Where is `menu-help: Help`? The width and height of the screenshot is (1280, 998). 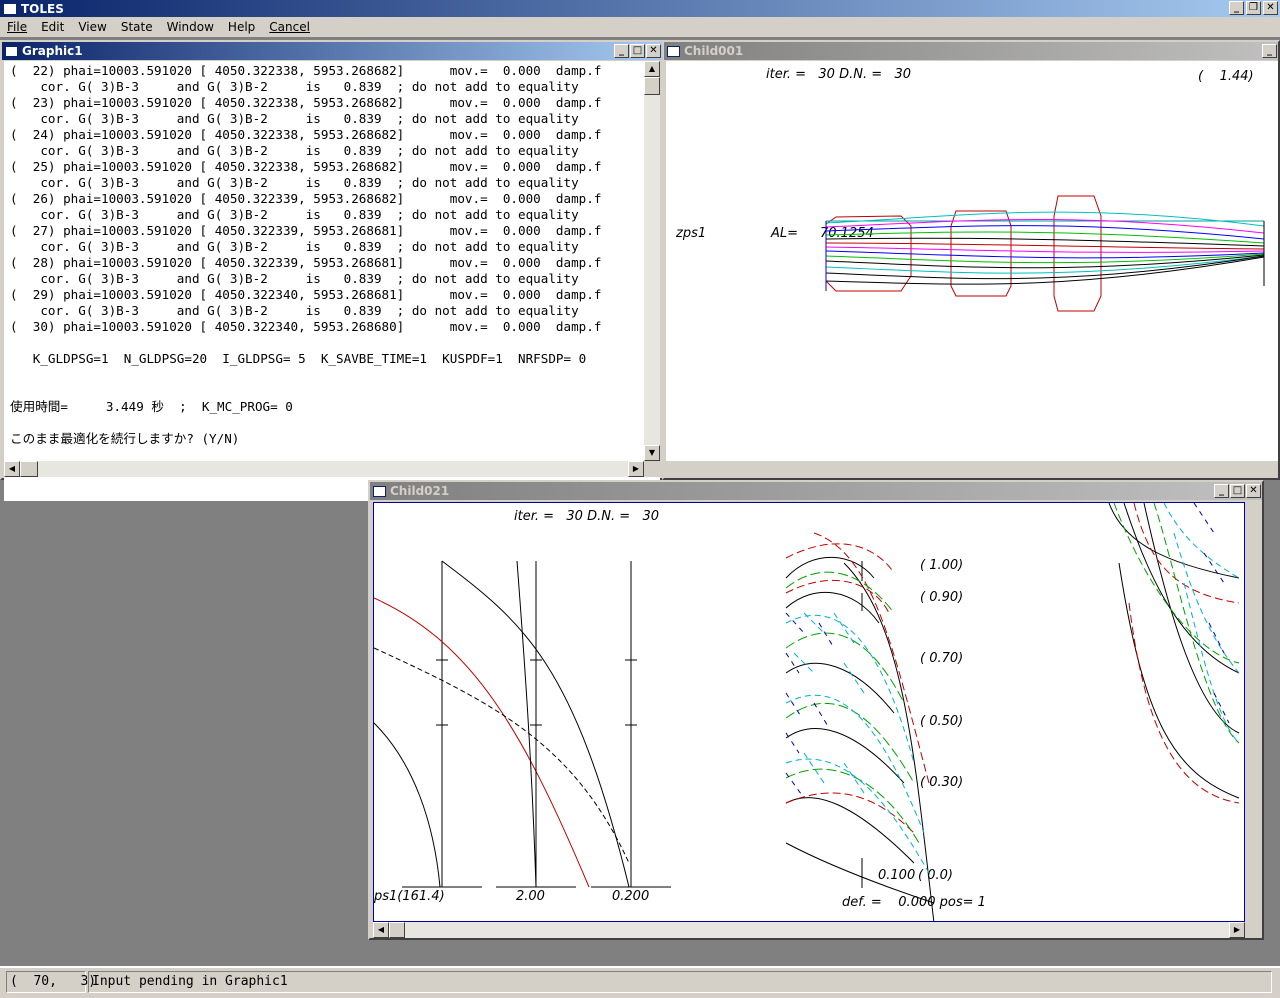
menu-help: Help is located at coordinates (241, 27).